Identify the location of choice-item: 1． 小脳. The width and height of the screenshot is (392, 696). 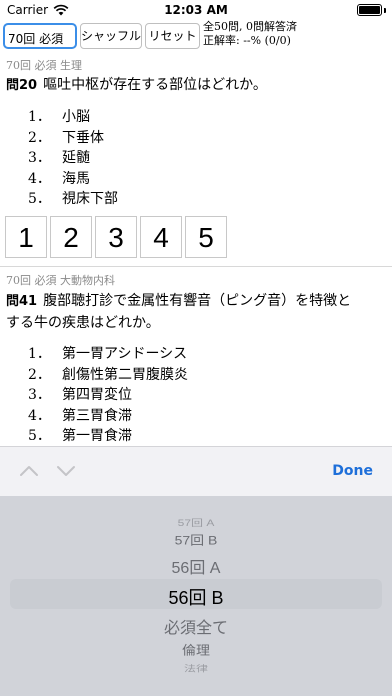
(73, 116).